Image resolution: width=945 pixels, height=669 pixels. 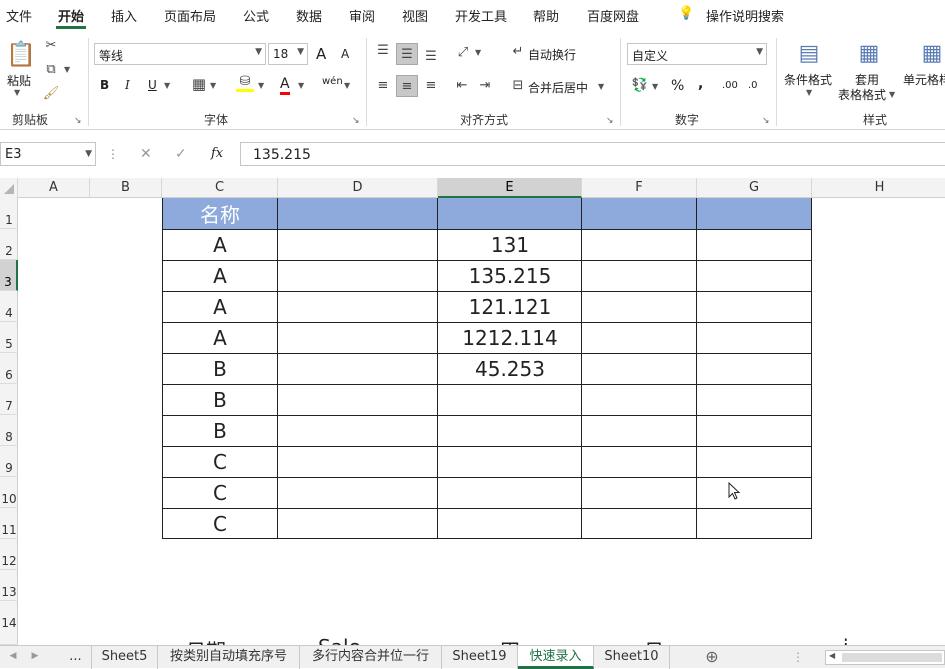 I want to click on underline-button: U, so click(x=152, y=85).